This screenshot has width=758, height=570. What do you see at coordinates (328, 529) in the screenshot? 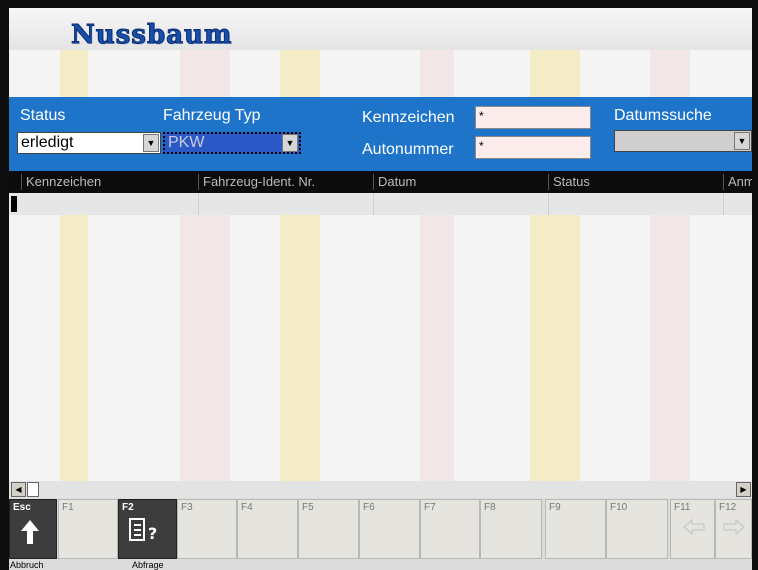
I see `f5-key: F5` at bounding box center [328, 529].